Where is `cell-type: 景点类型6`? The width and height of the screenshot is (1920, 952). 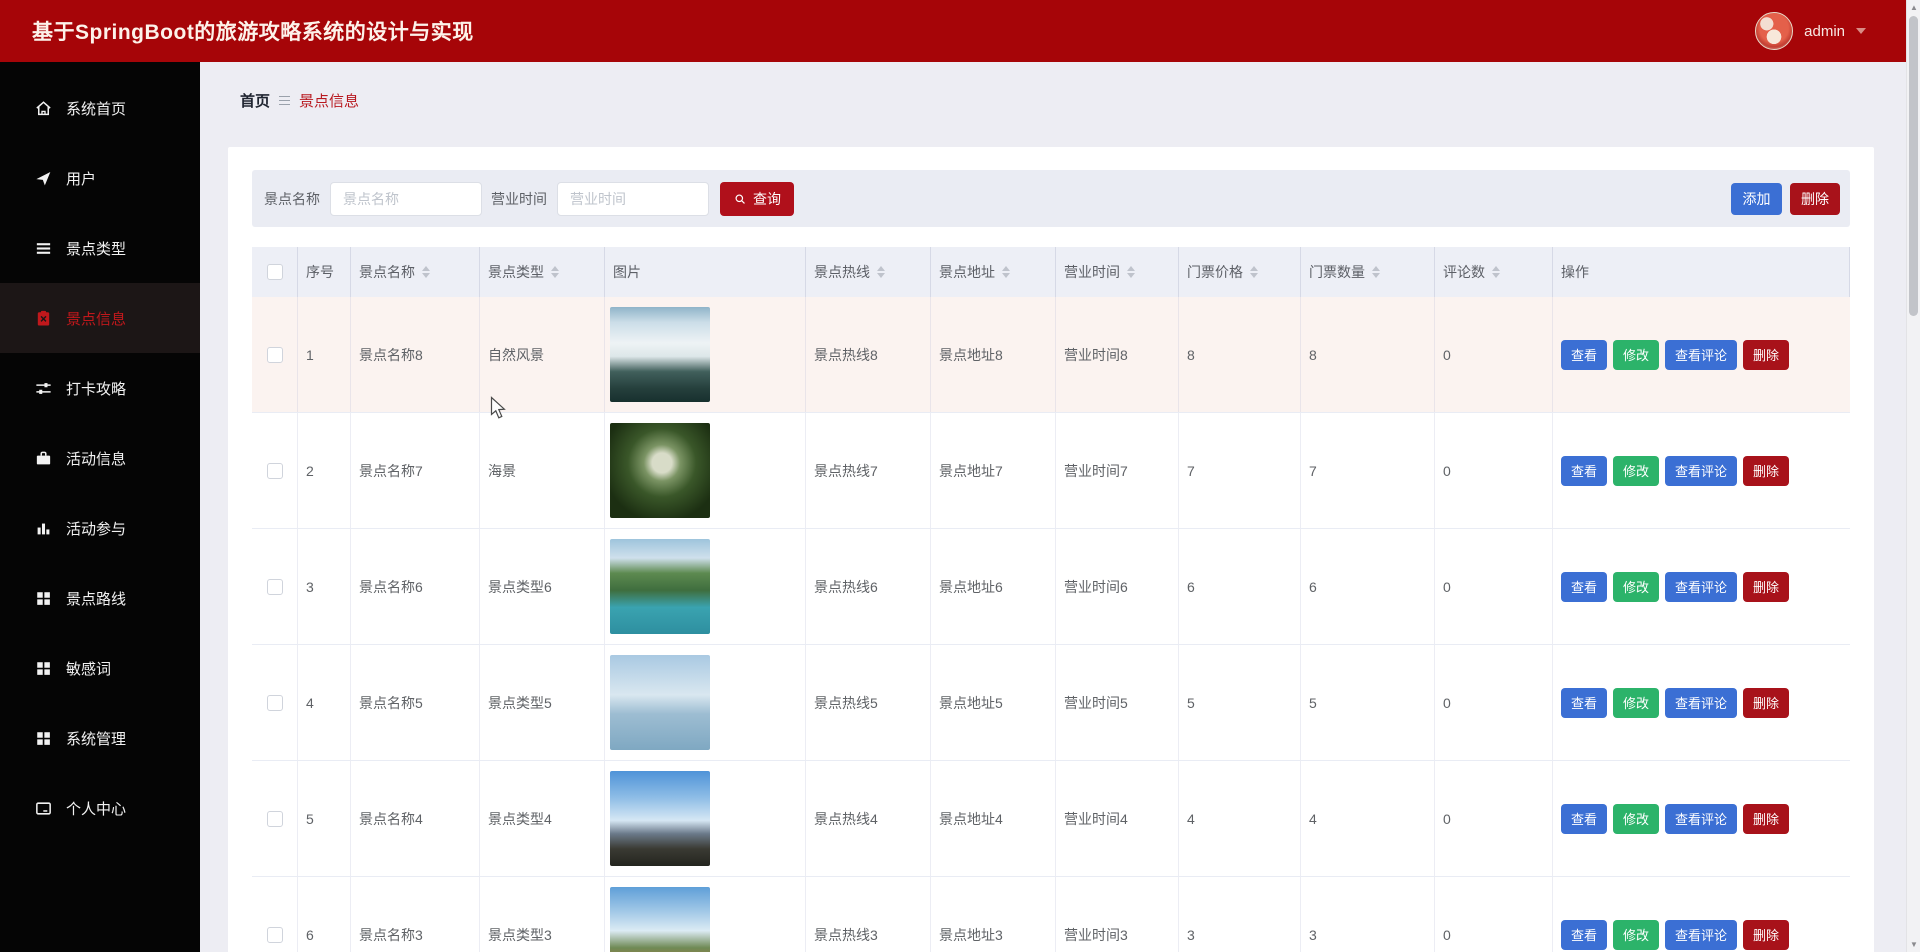 cell-type: 景点类型6 is located at coordinates (542, 586).